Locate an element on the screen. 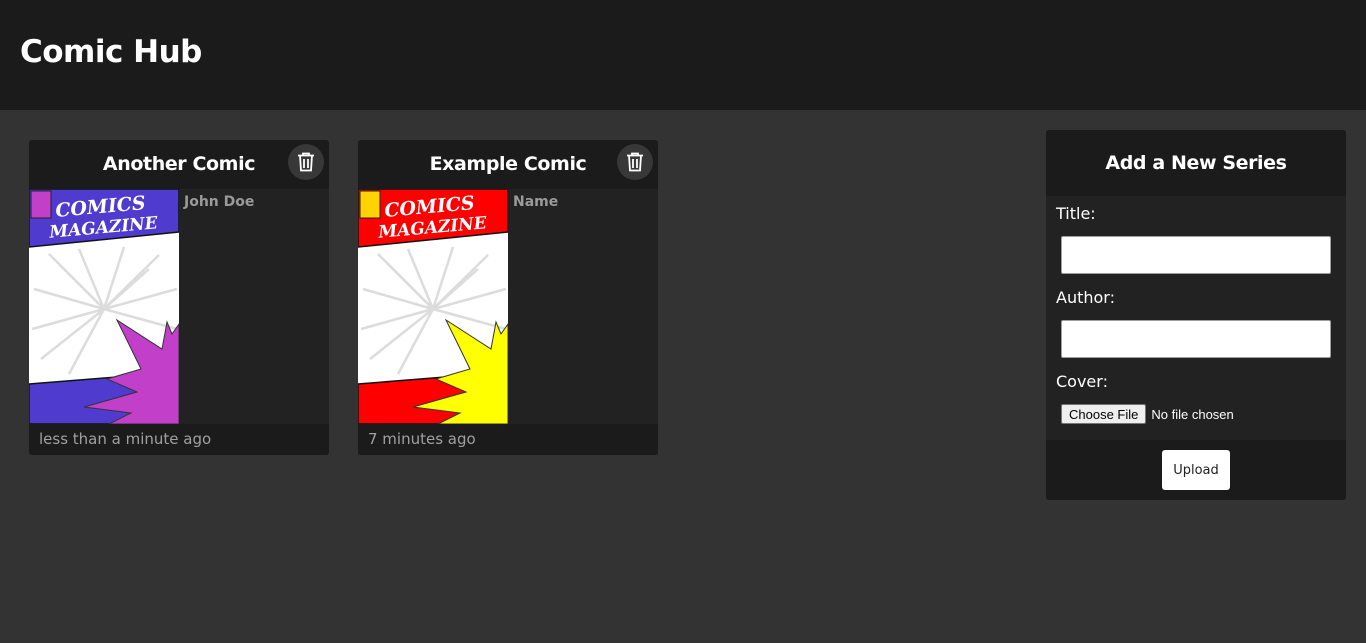 This screenshot has width=1366, height=643. author-label: Author: is located at coordinates (1085, 297).